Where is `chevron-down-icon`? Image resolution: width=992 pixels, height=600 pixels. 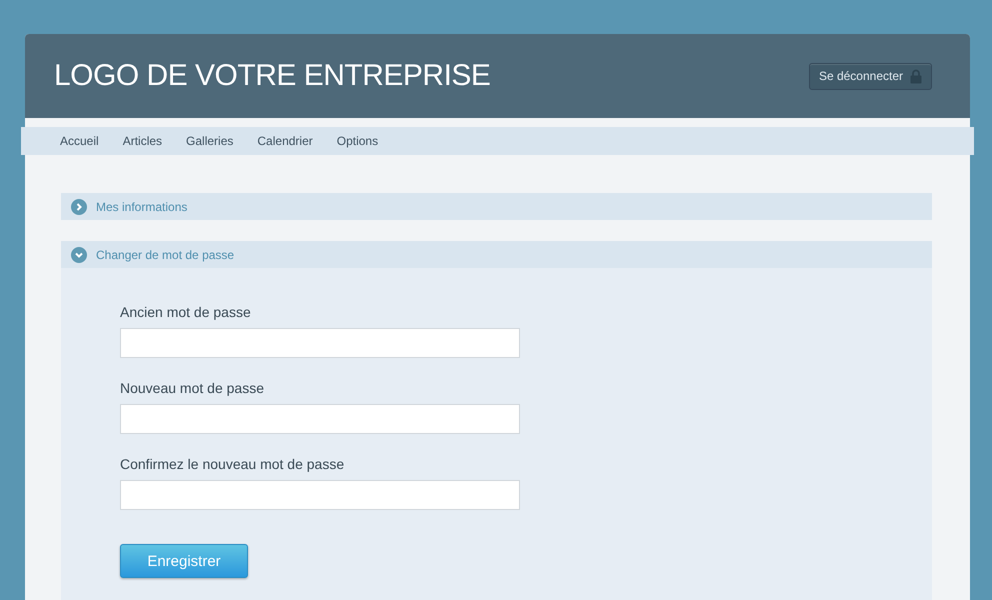 chevron-down-icon is located at coordinates (79, 254).